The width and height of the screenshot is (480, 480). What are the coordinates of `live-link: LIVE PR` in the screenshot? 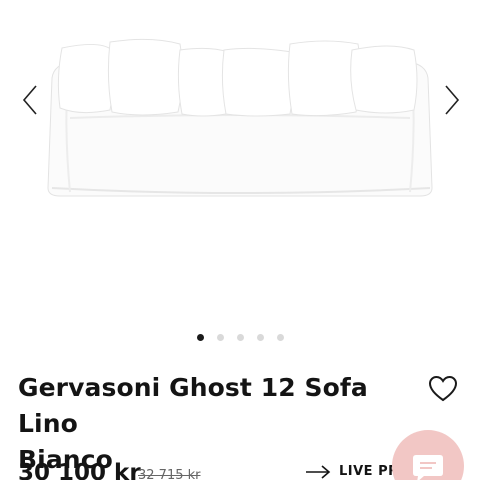 It's located at (352, 471).